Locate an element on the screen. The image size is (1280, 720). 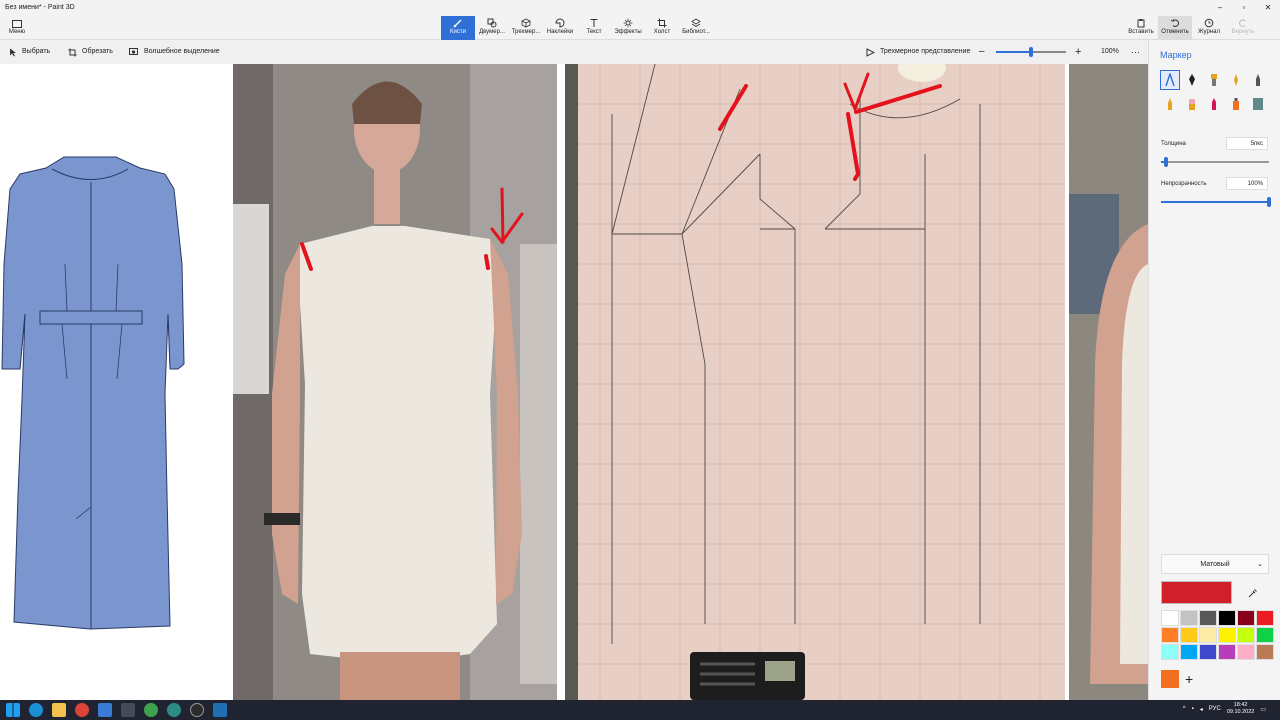
crop-label: Обрезать is located at coordinates (97, 51).